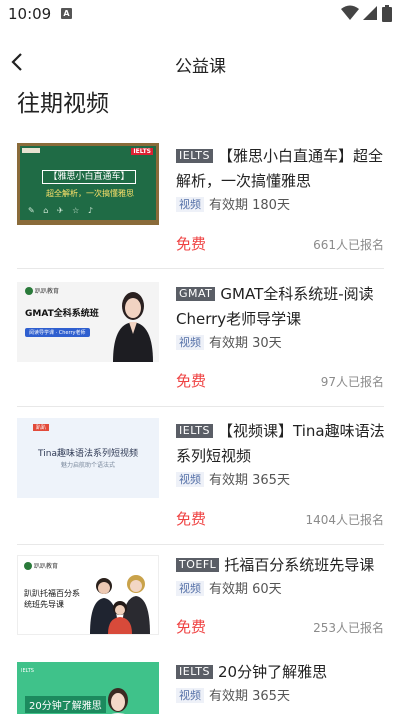  Describe the element at coordinates (370, 13) in the screenshot. I see `signal-icon` at that location.